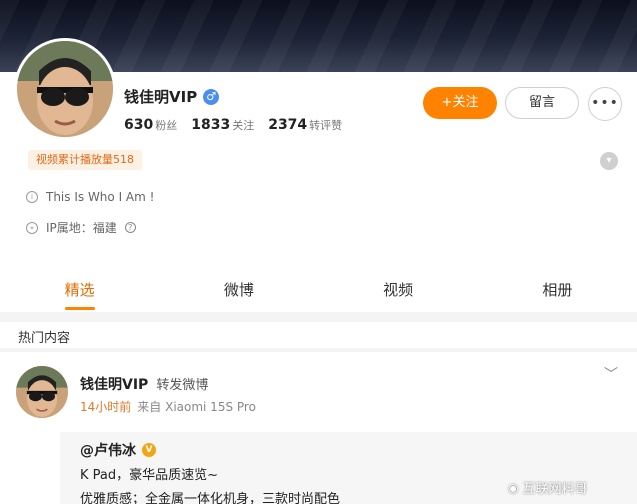  I want to click on tab-weibo: 微博, so click(238, 291).